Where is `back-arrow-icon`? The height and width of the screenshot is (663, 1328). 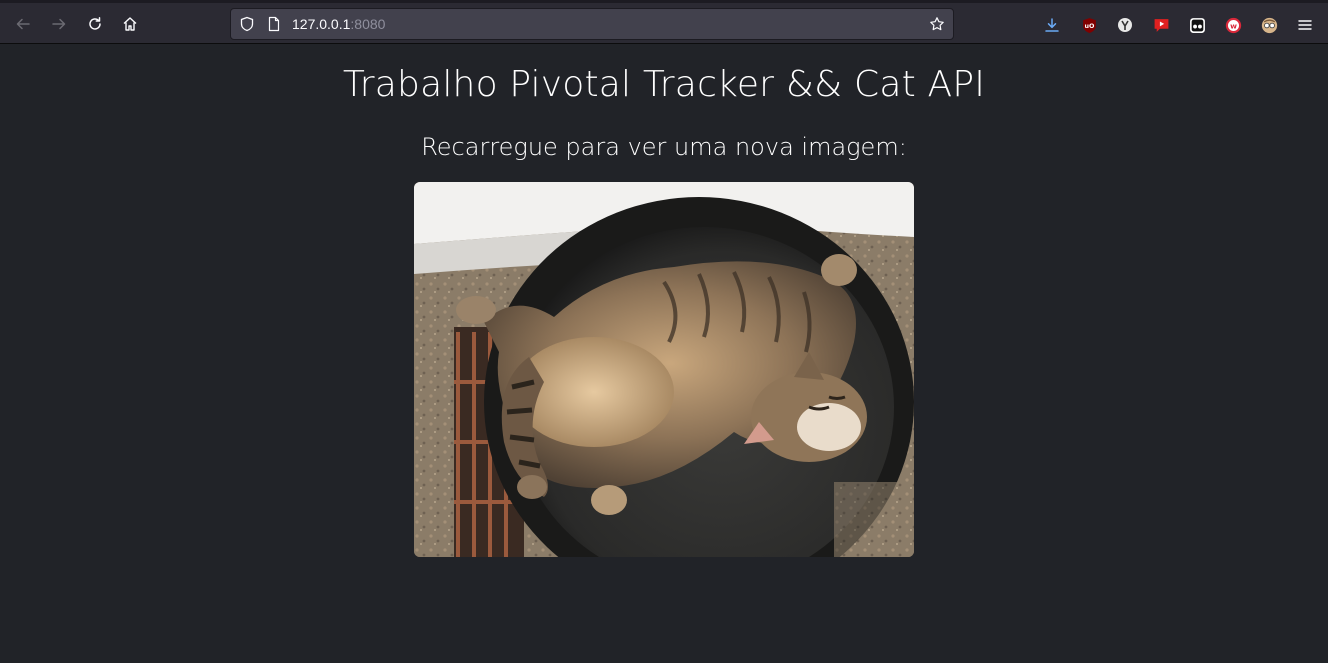 back-arrow-icon is located at coordinates (23, 24).